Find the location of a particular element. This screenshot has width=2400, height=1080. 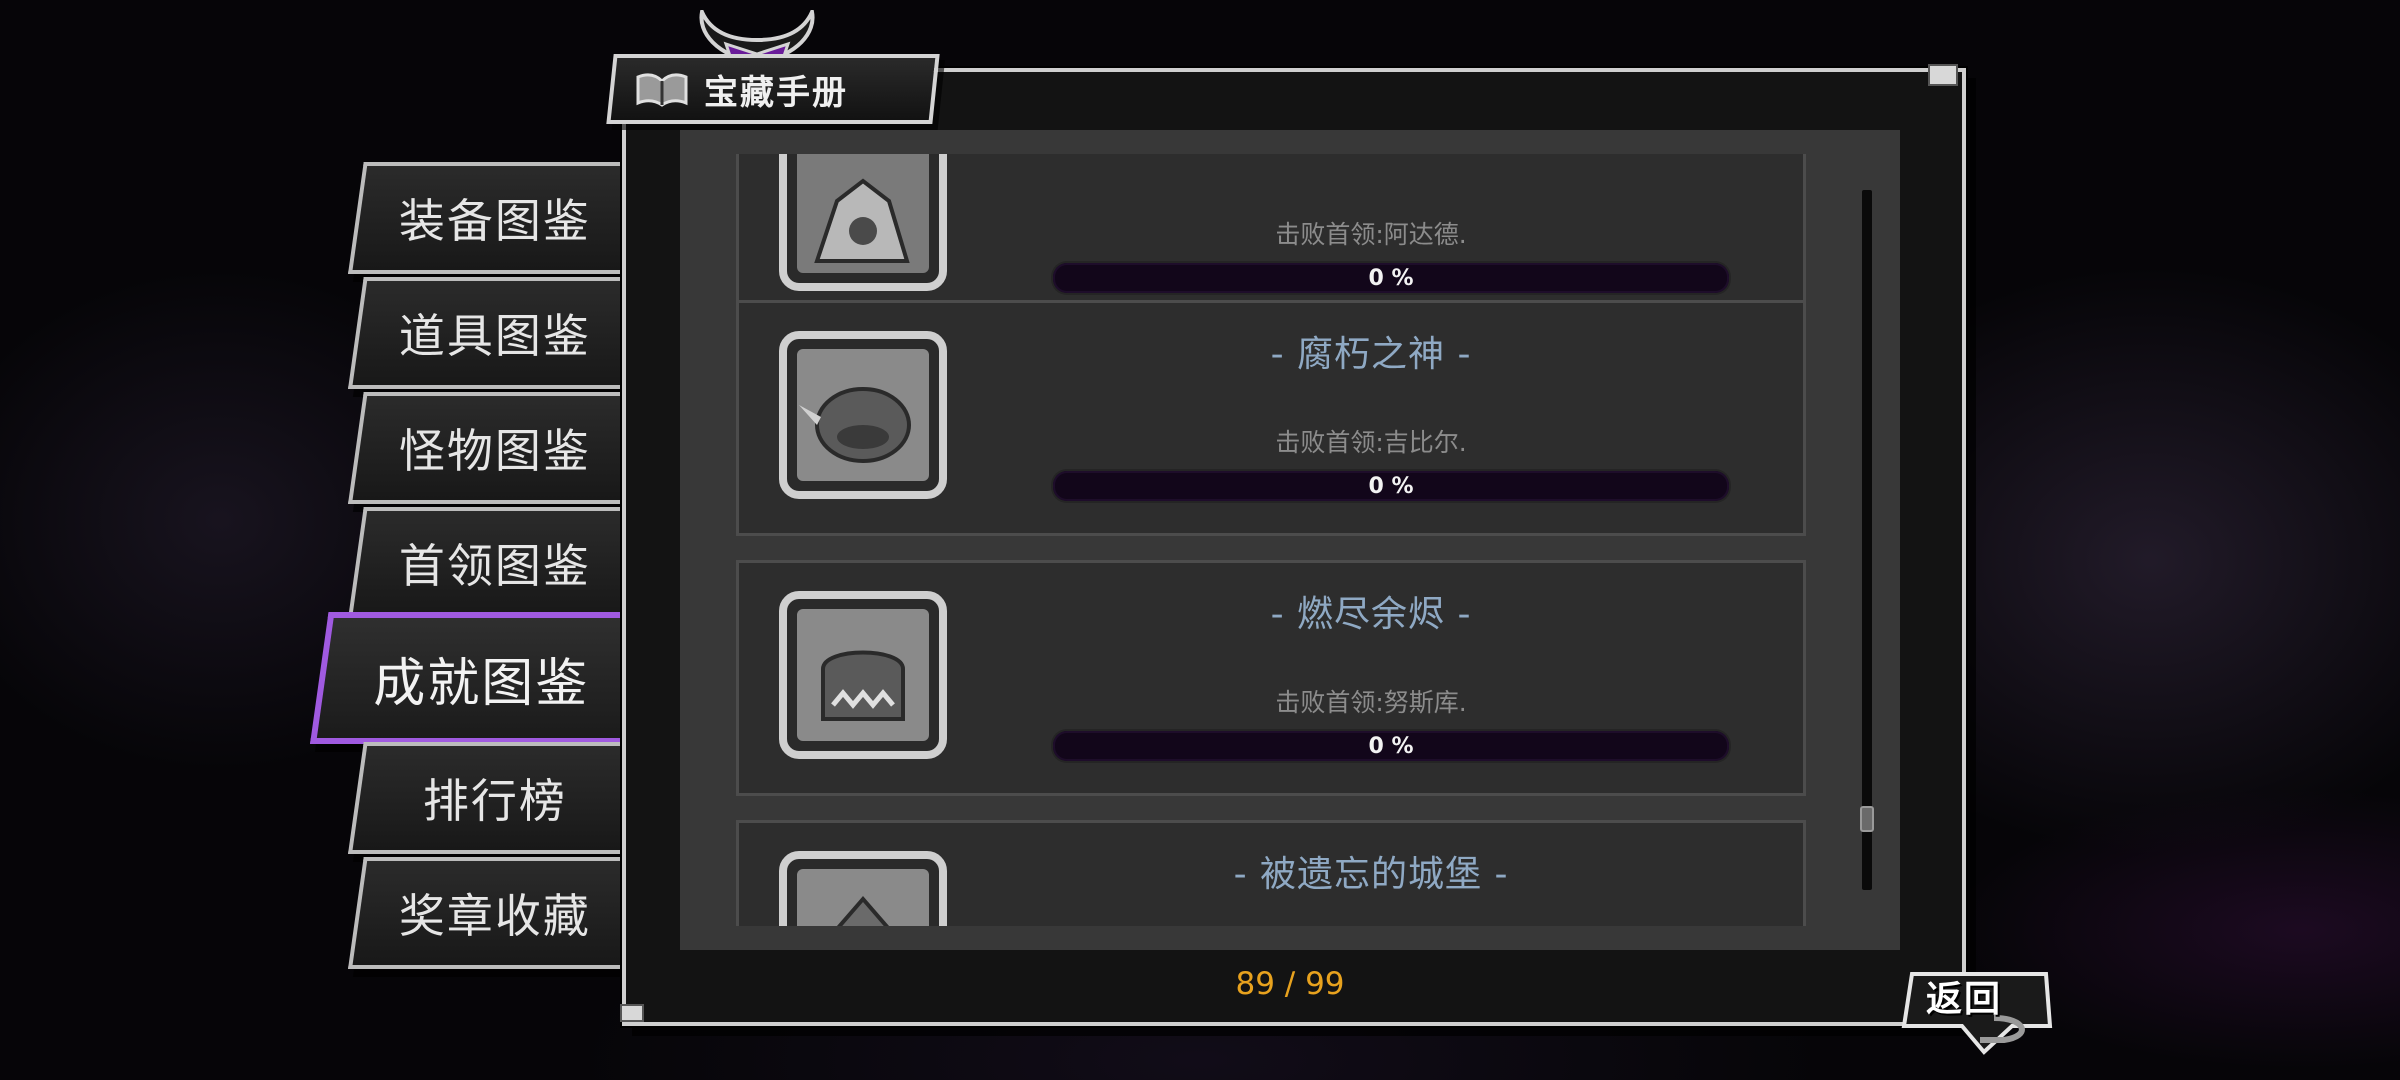

page-counter: 89 / 99 is located at coordinates (1290, 984).